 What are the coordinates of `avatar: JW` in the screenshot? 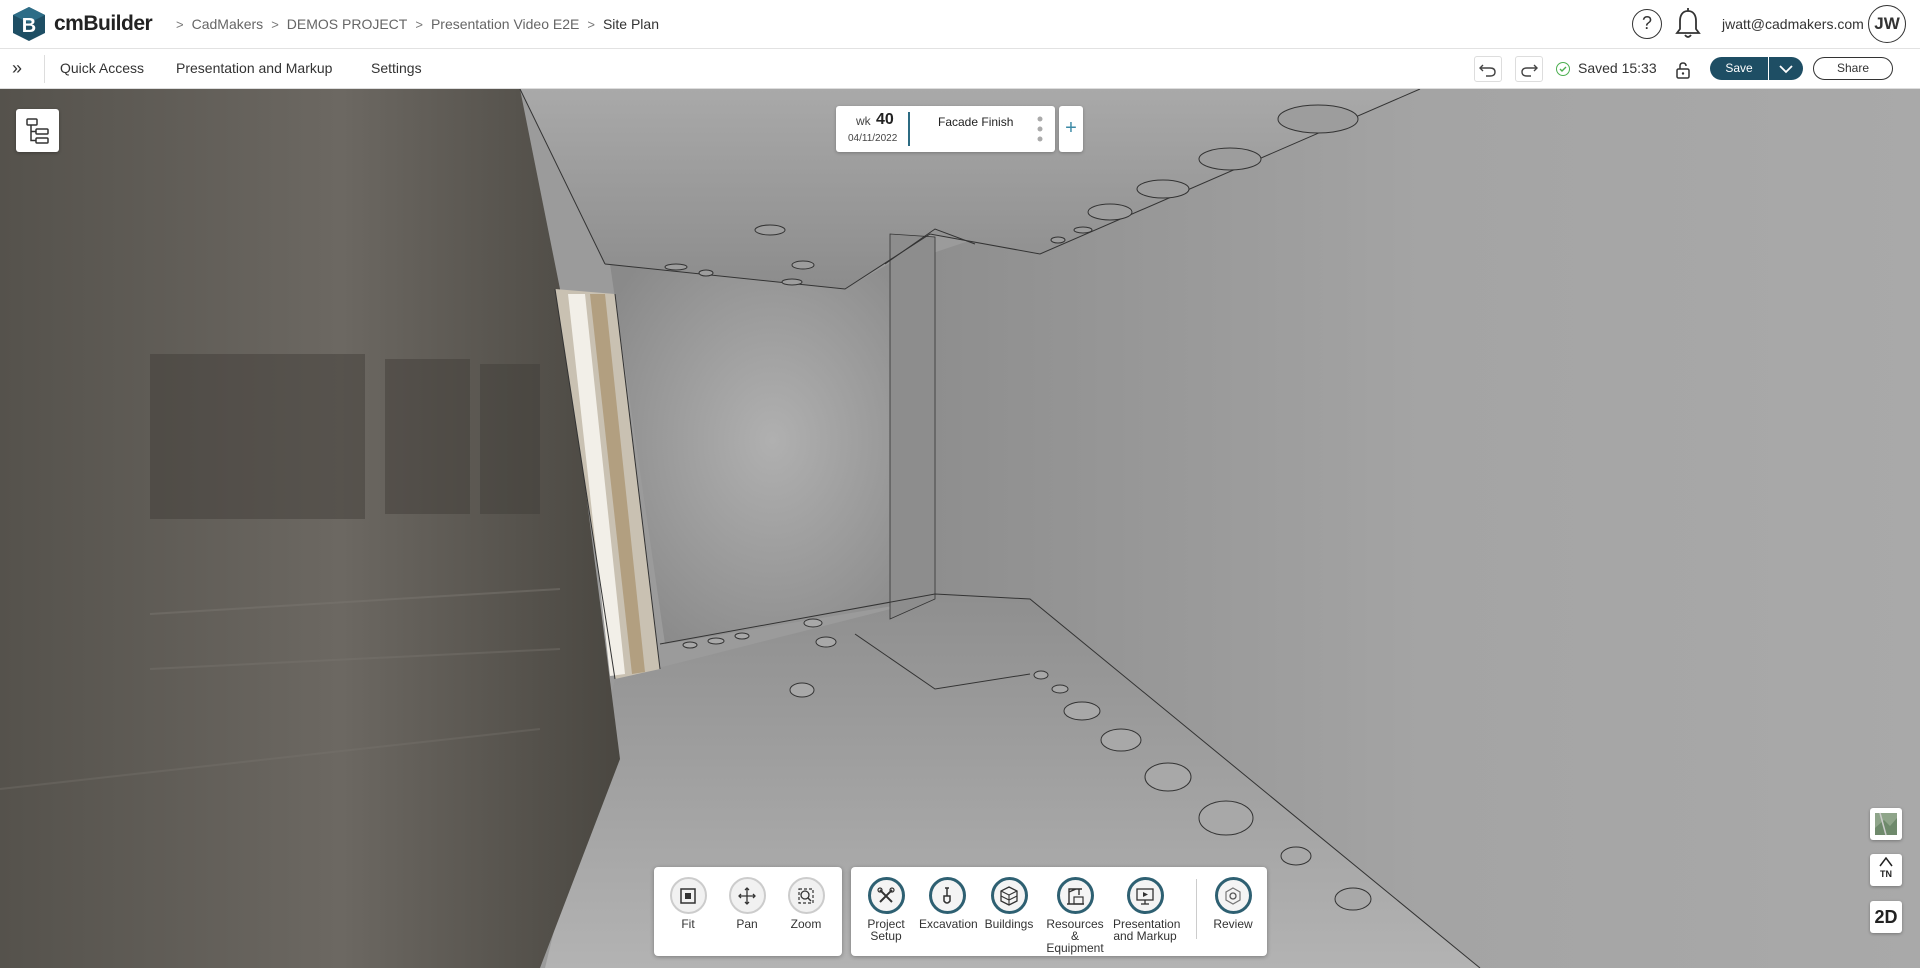 It's located at (1887, 24).